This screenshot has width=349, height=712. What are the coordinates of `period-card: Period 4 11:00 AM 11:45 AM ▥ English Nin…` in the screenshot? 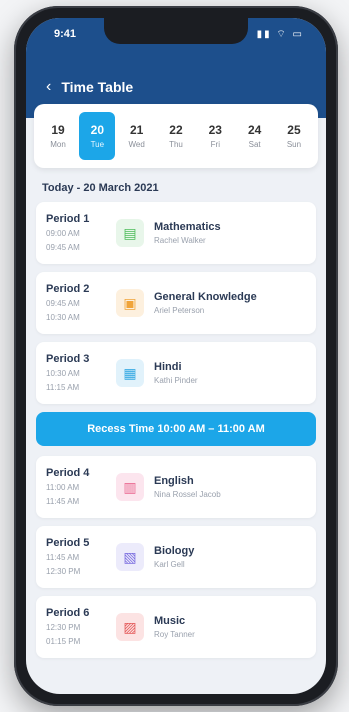 It's located at (176, 487).